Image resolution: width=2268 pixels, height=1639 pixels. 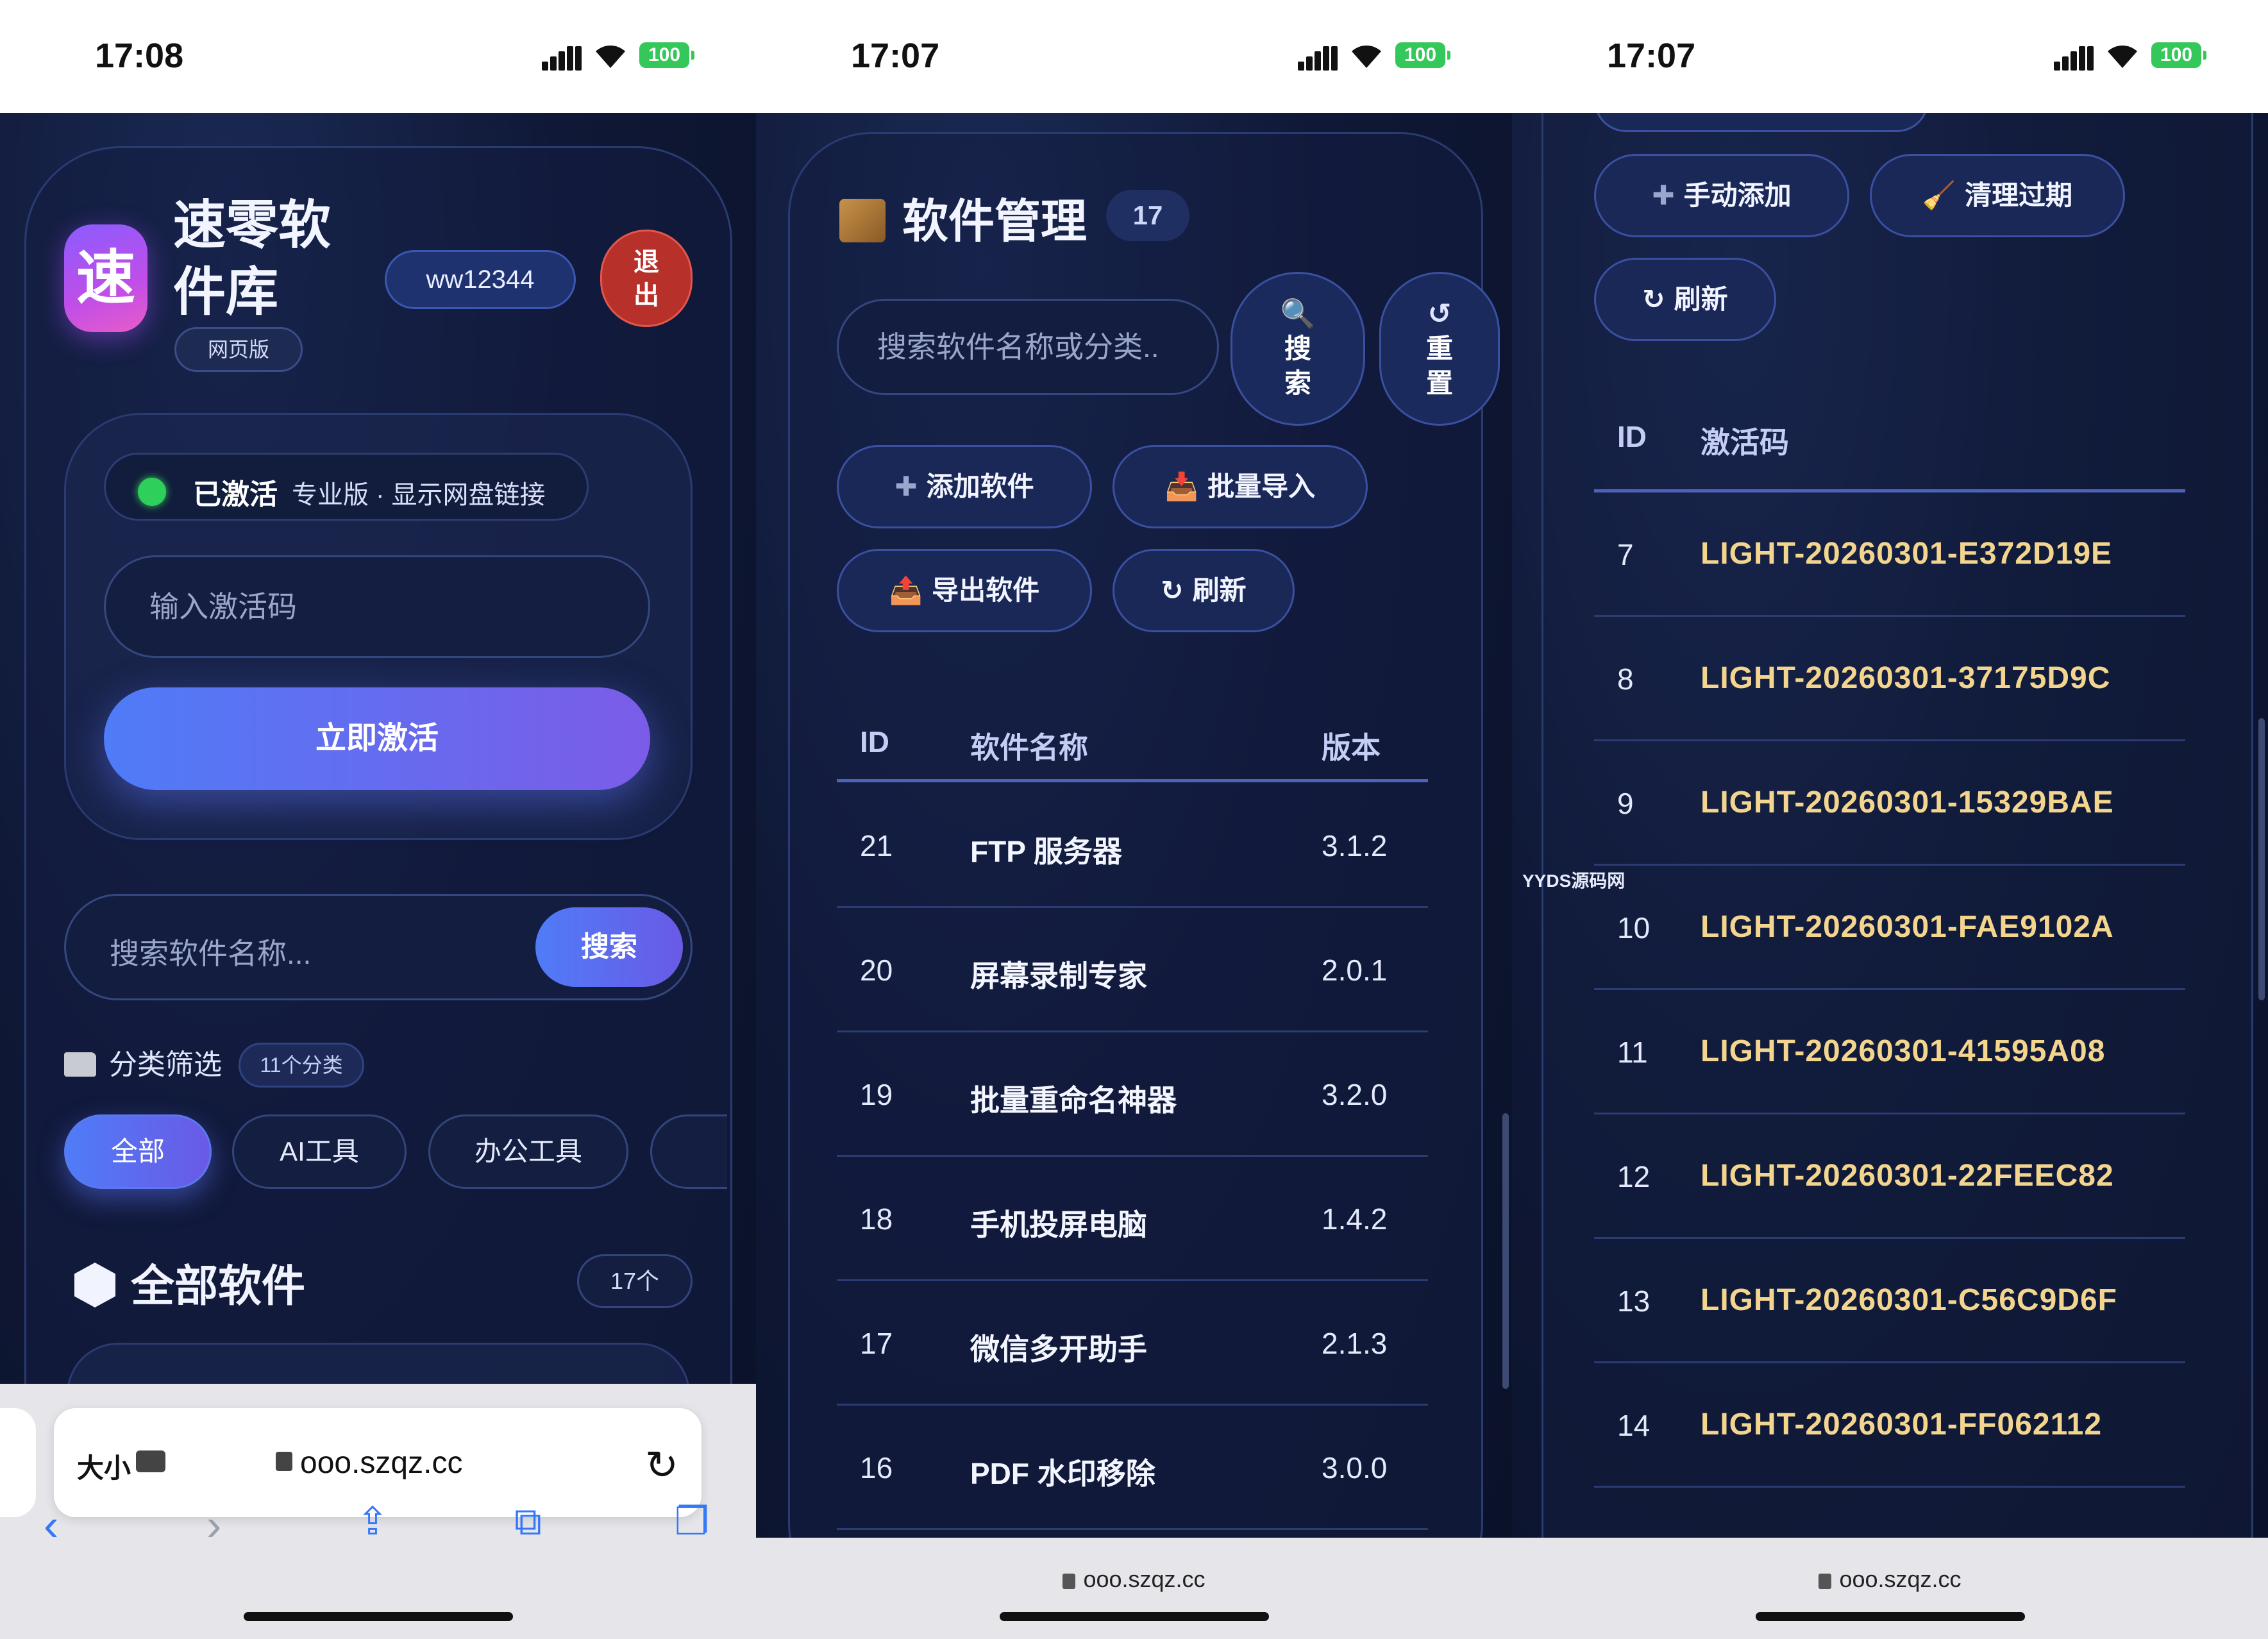 I want to click on status-dot-icon, so click(x=152, y=492).